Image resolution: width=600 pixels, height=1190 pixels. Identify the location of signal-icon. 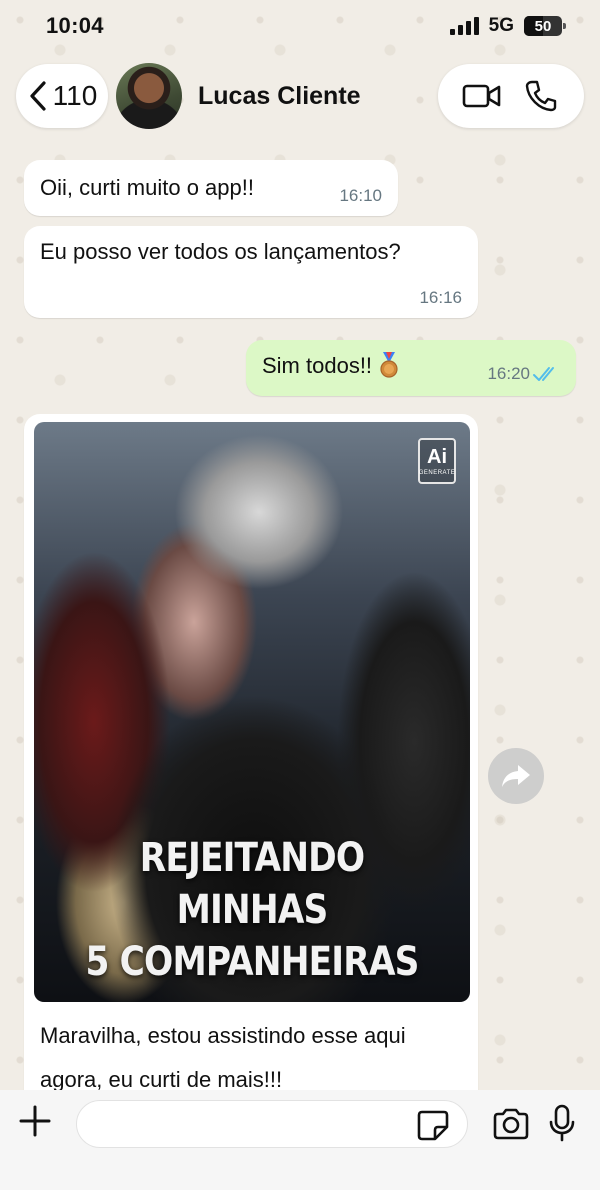
(464, 26).